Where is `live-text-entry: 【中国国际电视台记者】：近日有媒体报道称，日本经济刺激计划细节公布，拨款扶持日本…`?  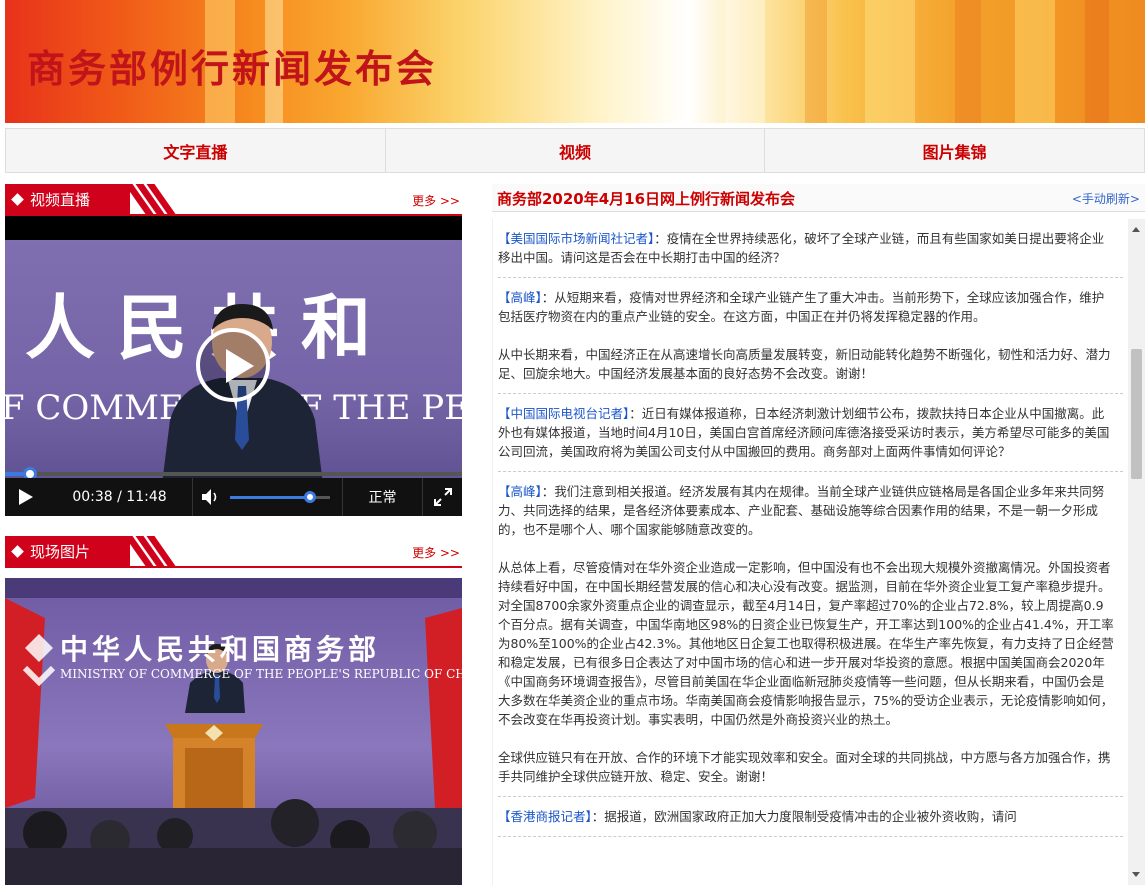
live-text-entry: 【中国国际电视台记者】：近日有媒体报道称，日本经济刺激计划细节公布，拨款扶持日本… is located at coordinates (810, 433).